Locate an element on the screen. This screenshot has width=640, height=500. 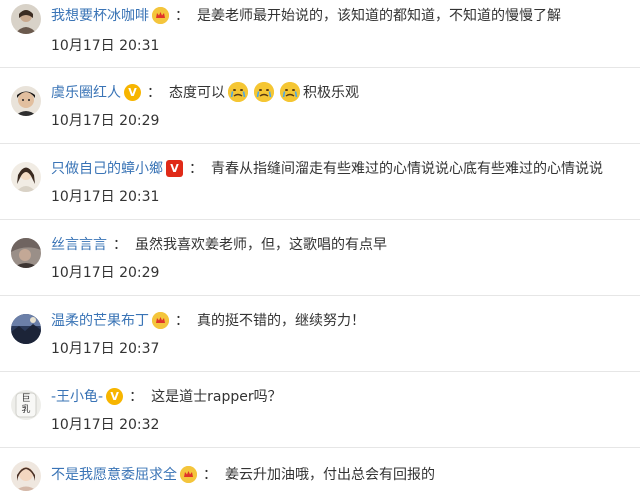
comment-item: 不是我愿意委屈求全 ： 姜云升加油哦，付出总会有回报的 is located at coordinates (320, 474).